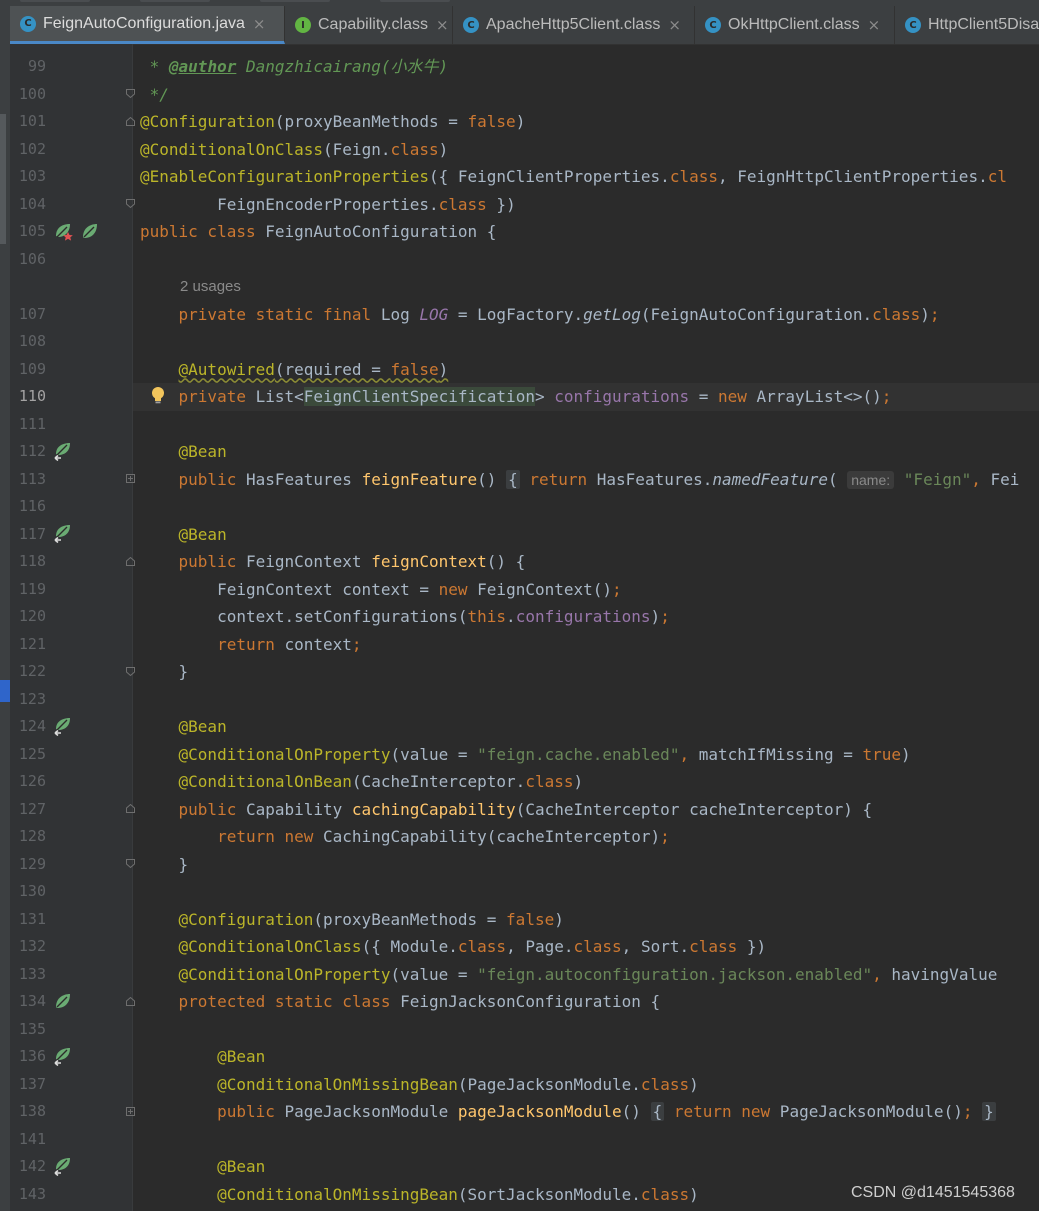 The height and width of the screenshot is (1211, 1039). Describe the element at coordinates (272, 561) in the screenshot. I see `code-line: 118 public FeignContext feignContext() {` at that location.